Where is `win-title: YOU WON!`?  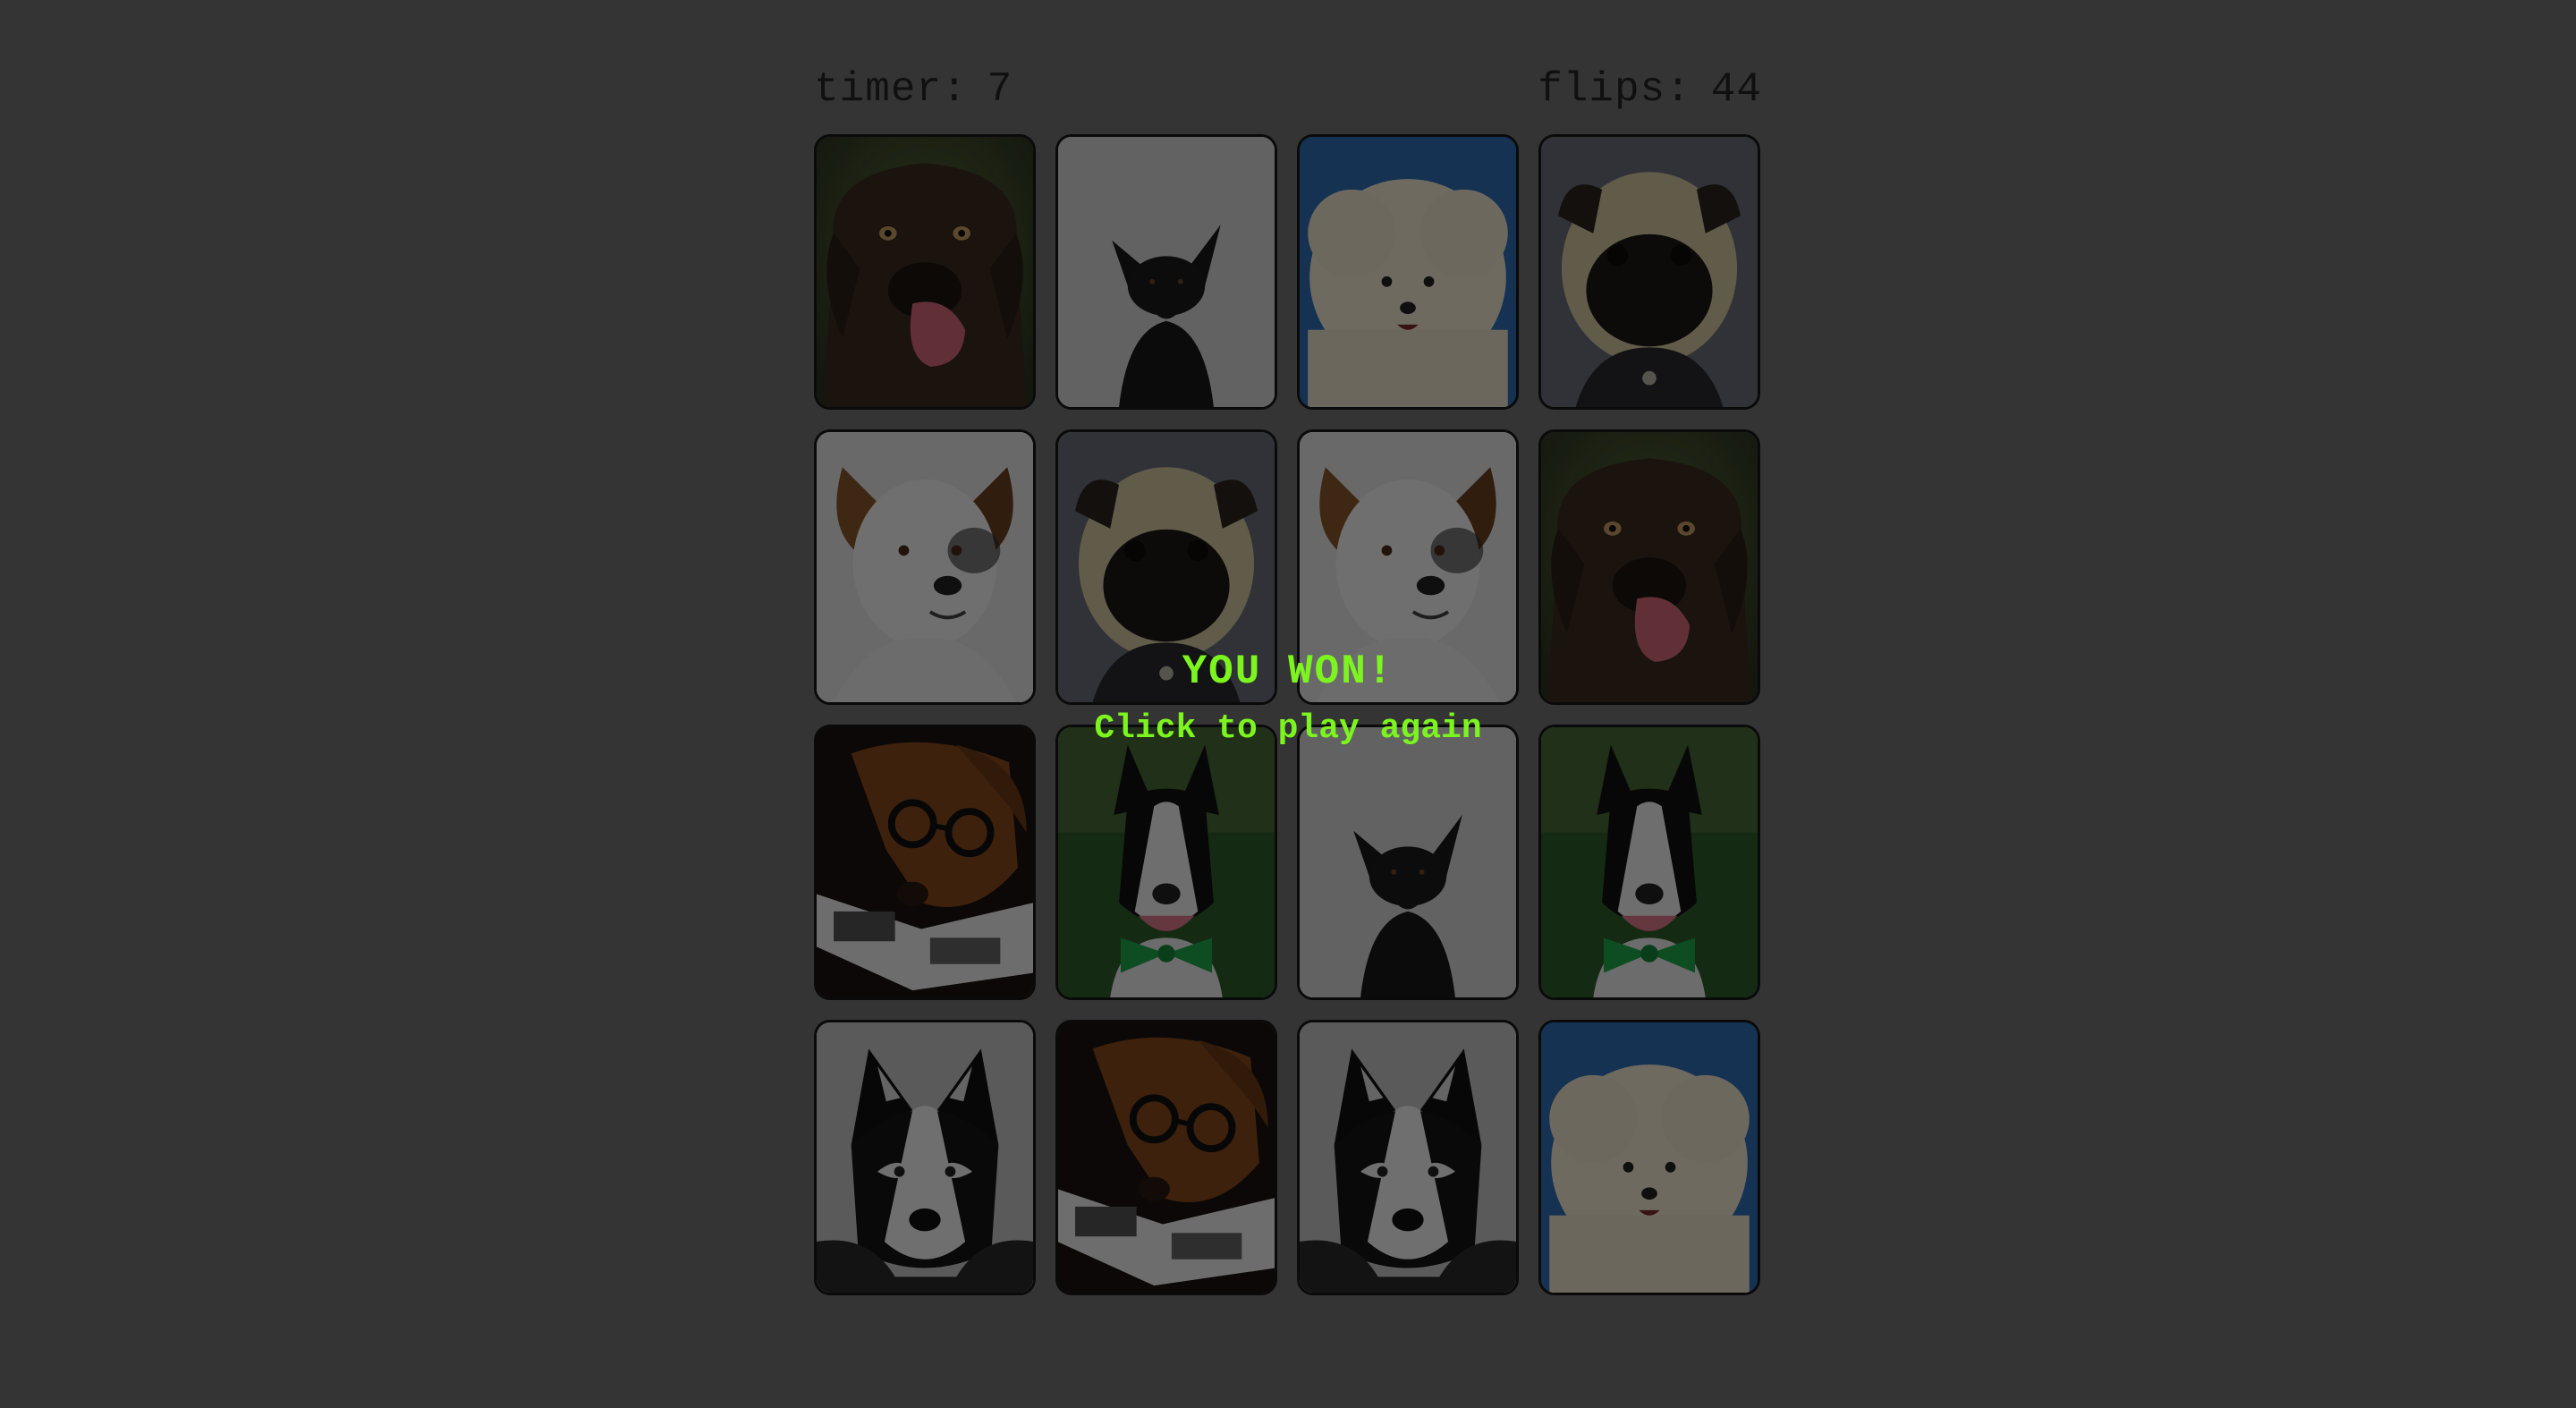 win-title: YOU WON! is located at coordinates (1288, 672).